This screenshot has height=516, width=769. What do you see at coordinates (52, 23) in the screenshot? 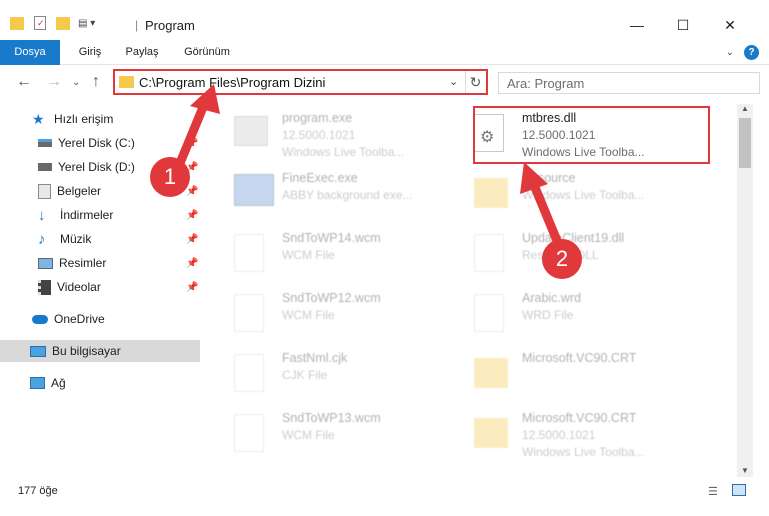
I see `quick-access-toolbar: ✓ ▤ ▾` at bounding box center [52, 23].